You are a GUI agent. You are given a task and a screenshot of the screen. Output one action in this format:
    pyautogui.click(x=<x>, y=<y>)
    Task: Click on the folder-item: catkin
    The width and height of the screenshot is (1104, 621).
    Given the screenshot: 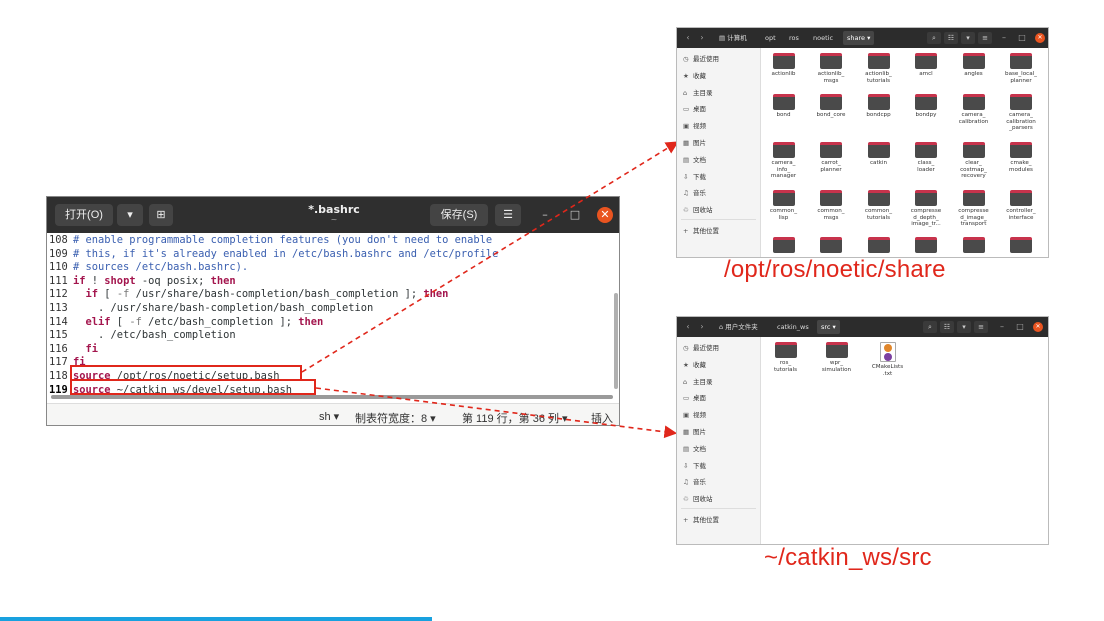 What is the action you would take?
    pyautogui.click(x=878, y=154)
    